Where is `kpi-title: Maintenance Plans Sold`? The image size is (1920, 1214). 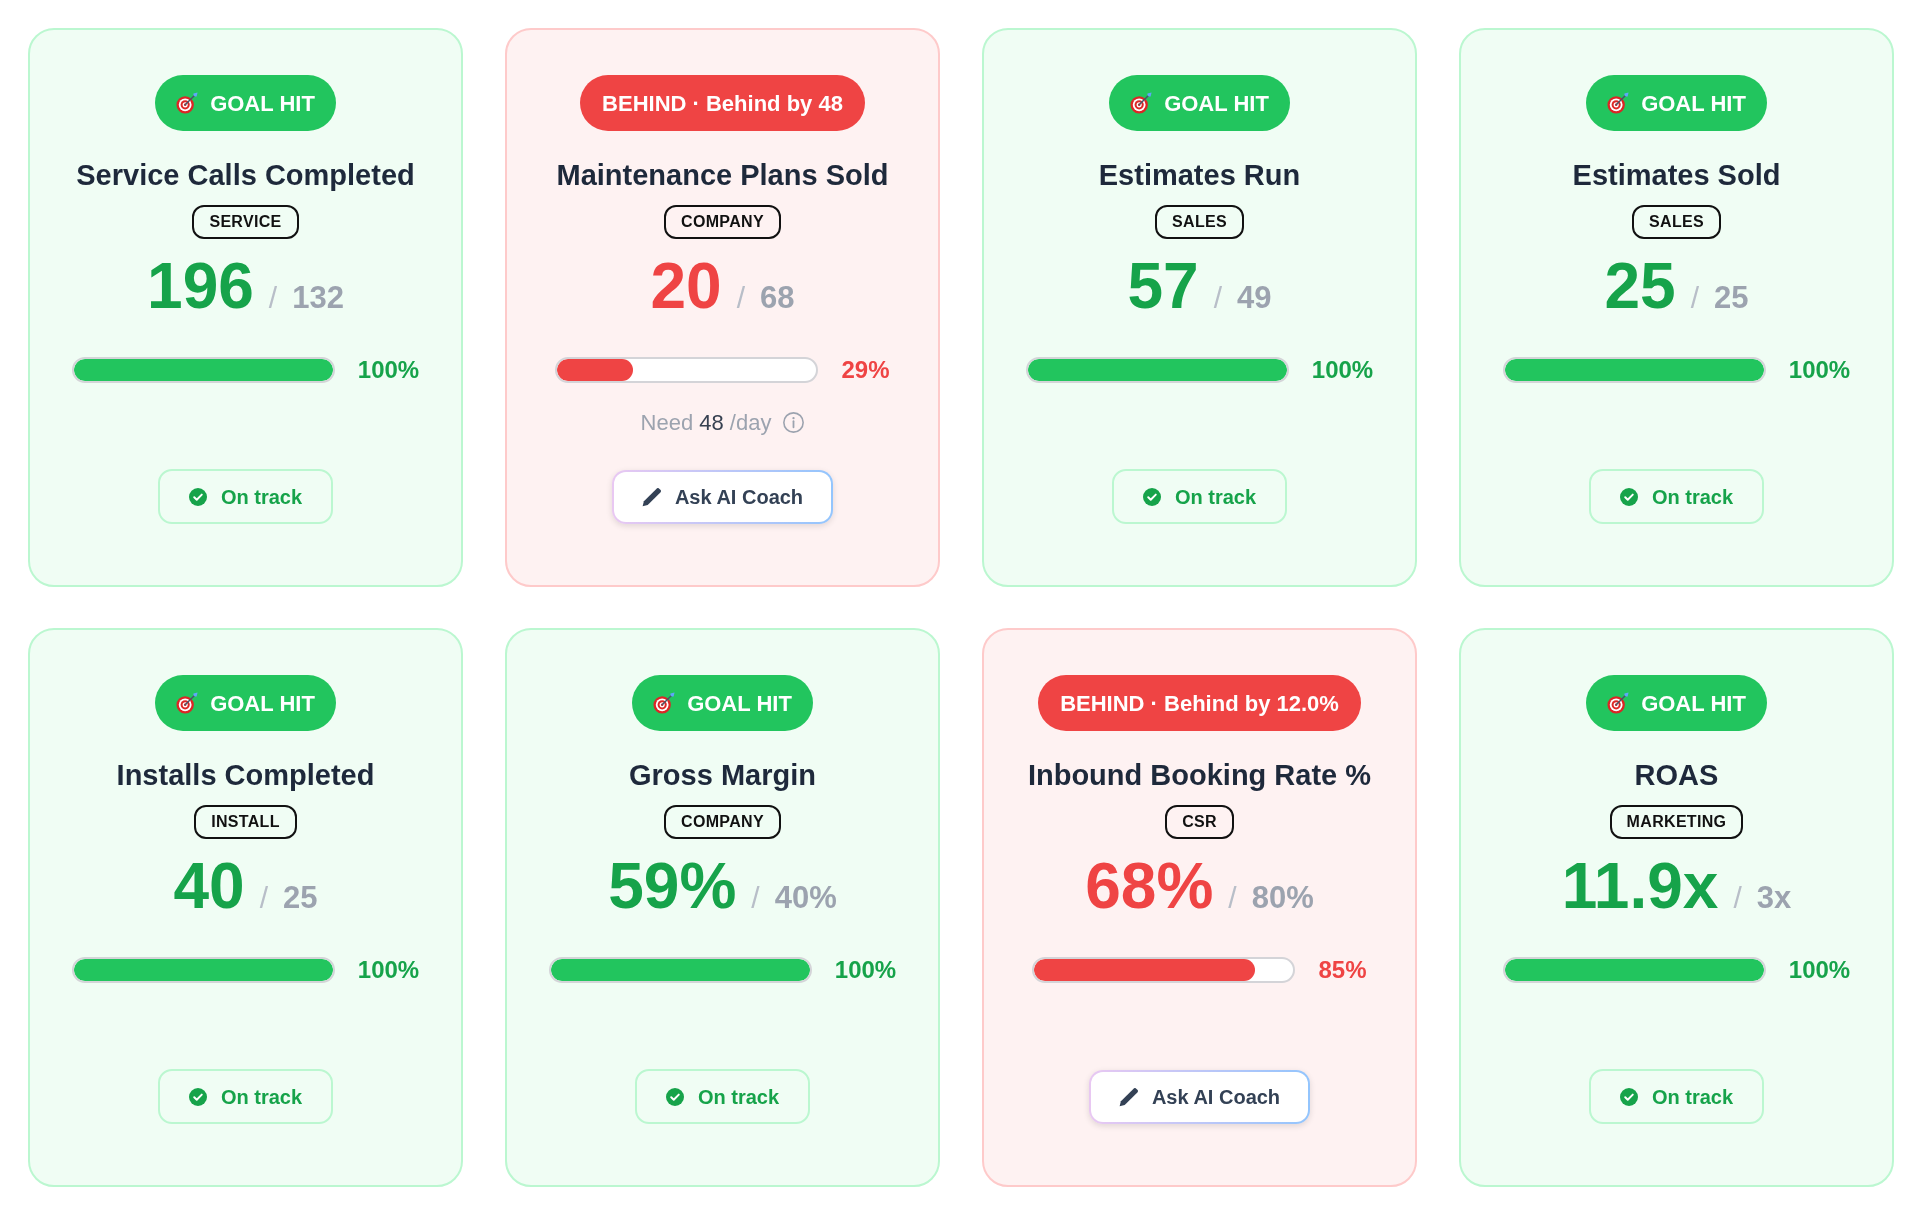 kpi-title: Maintenance Plans Sold is located at coordinates (722, 175).